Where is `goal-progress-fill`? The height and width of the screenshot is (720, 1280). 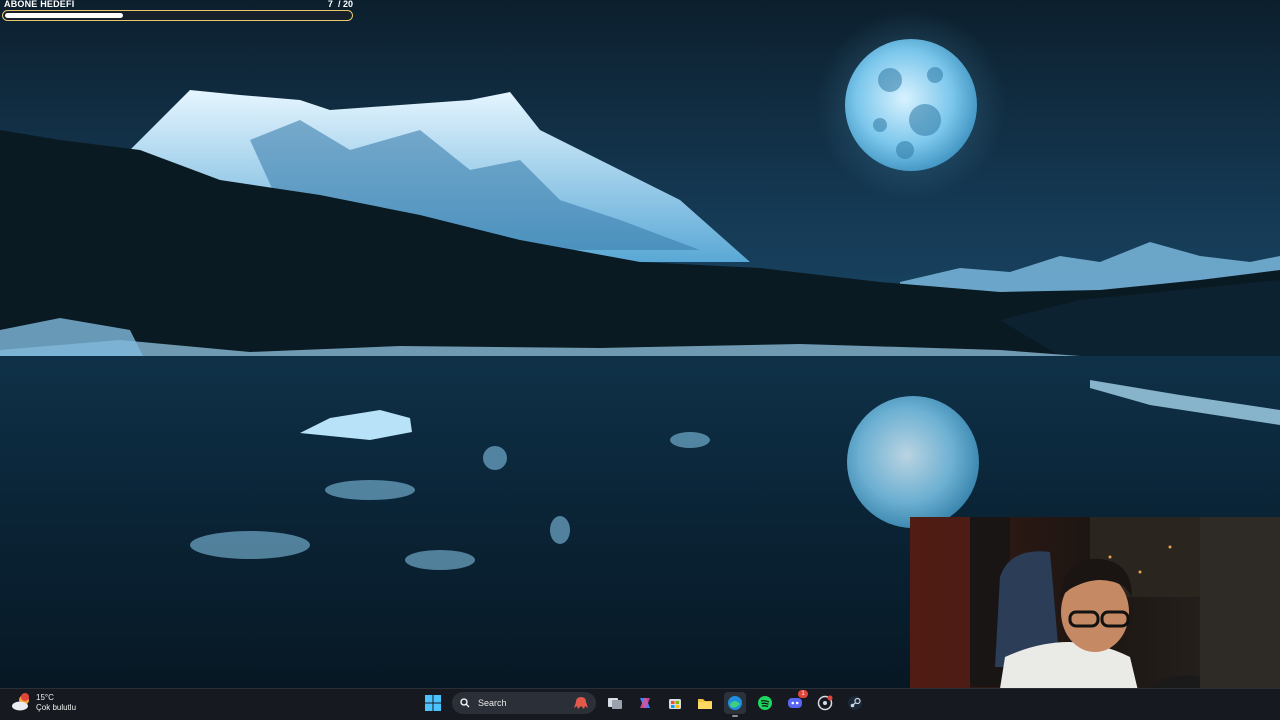
goal-progress-fill is located at coordinates (64, 15).